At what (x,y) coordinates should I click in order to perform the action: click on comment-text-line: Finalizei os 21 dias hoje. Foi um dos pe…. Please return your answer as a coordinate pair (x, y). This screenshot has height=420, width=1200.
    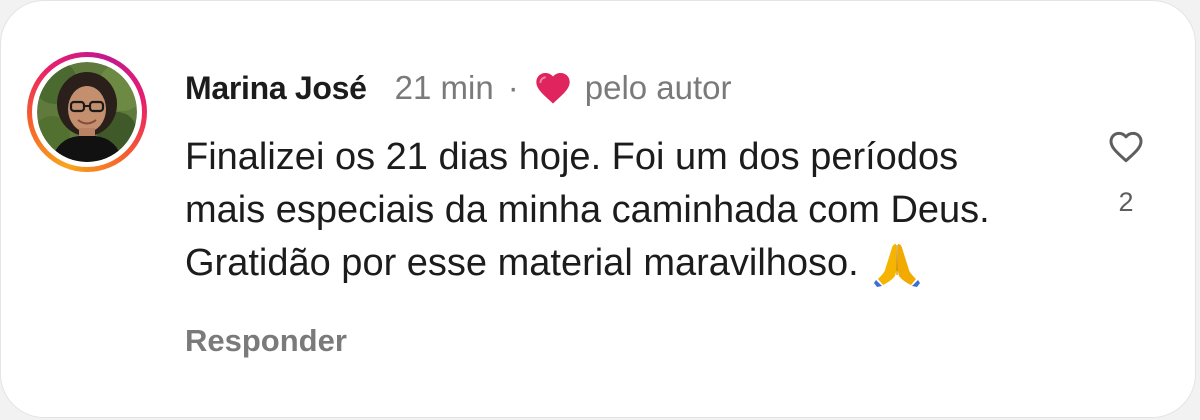
    Looking at the image, I should click on (635, 157).